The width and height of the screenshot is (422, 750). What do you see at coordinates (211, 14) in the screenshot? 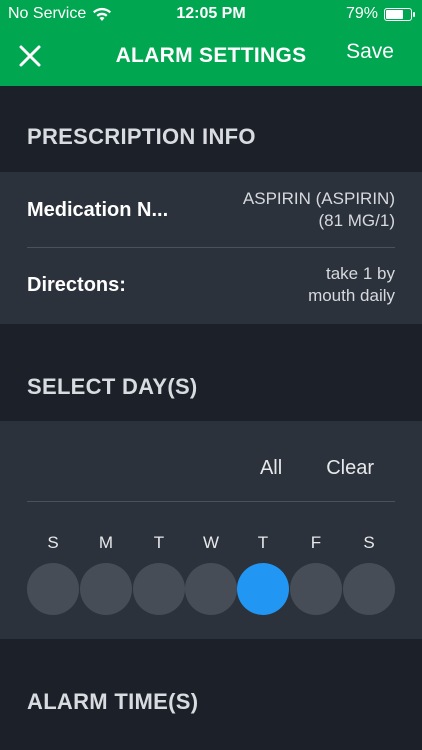
I see `status-bar: No Service 12:05 PM 79%` at bounding box center [211, 14].